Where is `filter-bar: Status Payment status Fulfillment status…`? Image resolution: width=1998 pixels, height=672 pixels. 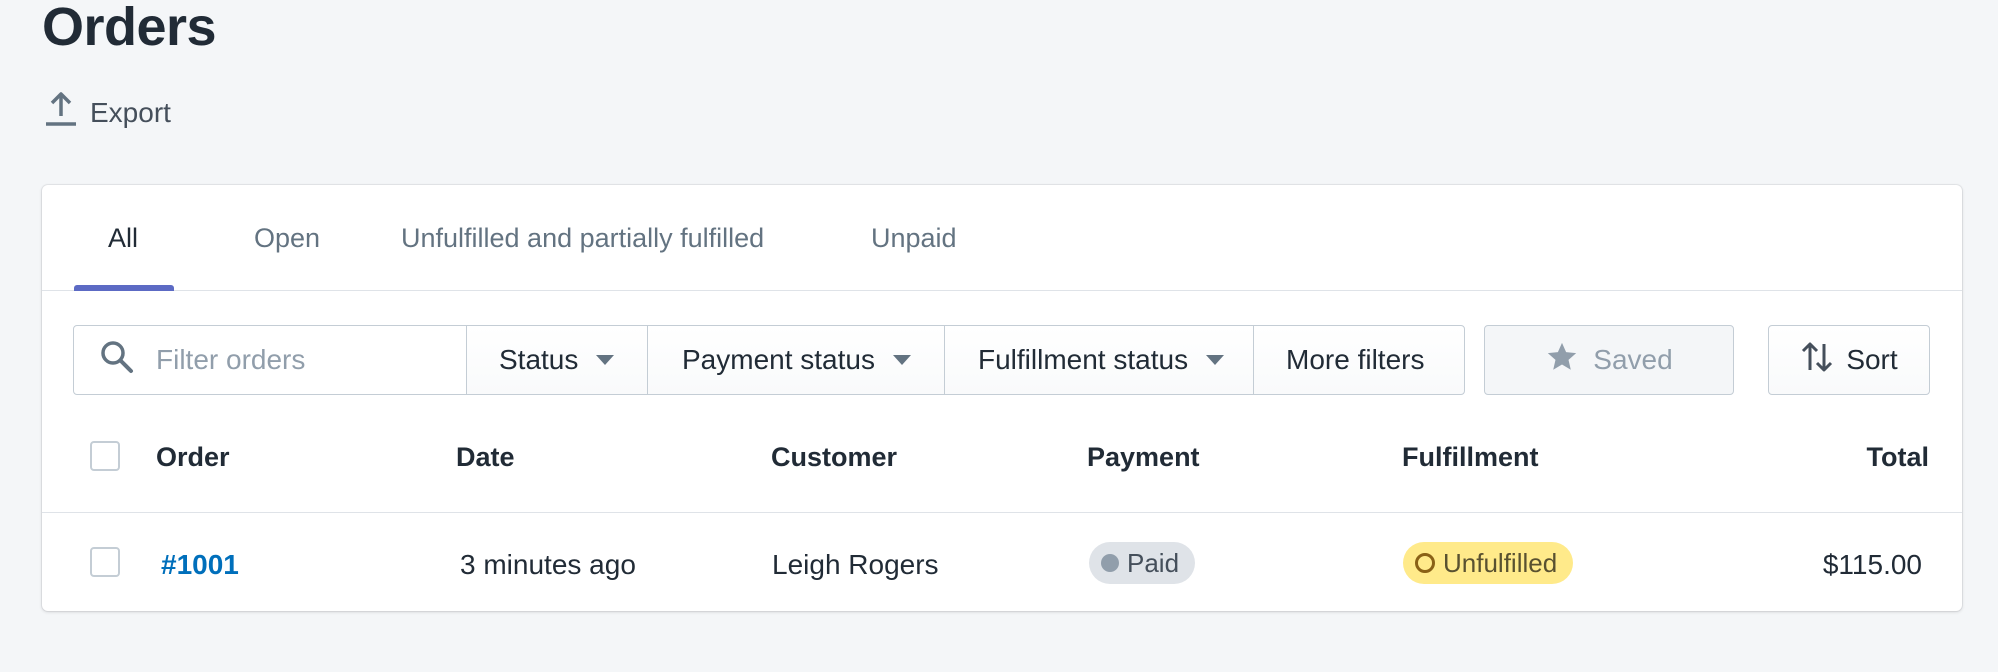 filter-bar: Status Payment status Fulfillment status… is located at coordinates (769, 361).